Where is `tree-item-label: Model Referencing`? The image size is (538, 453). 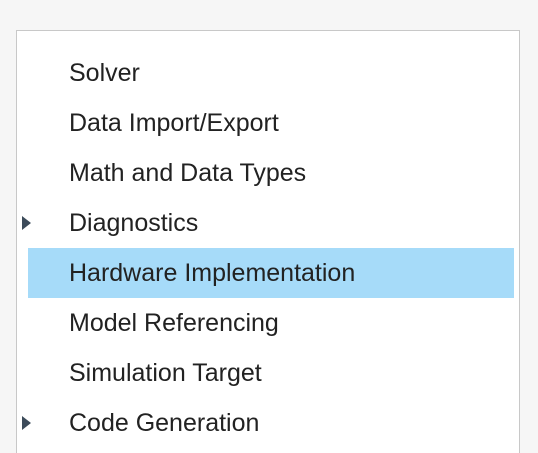 tree-item-label: Model Referencing is located at coordinates (174, 323).